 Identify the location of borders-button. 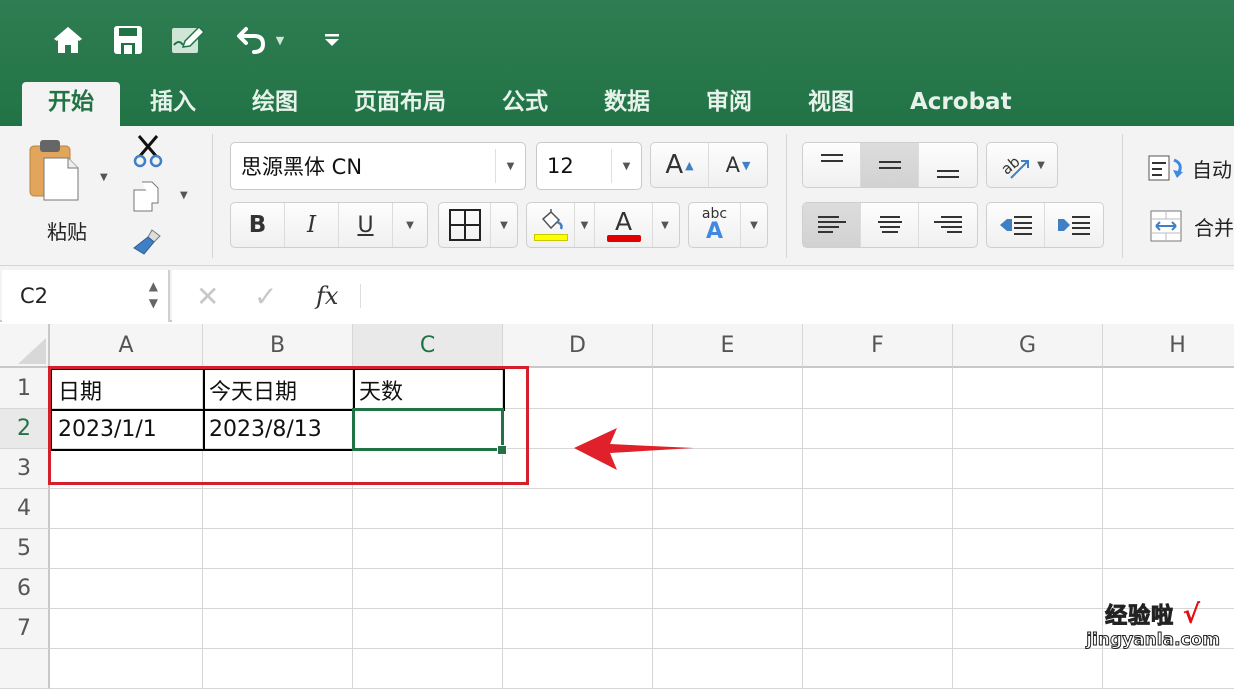
(465, 225).